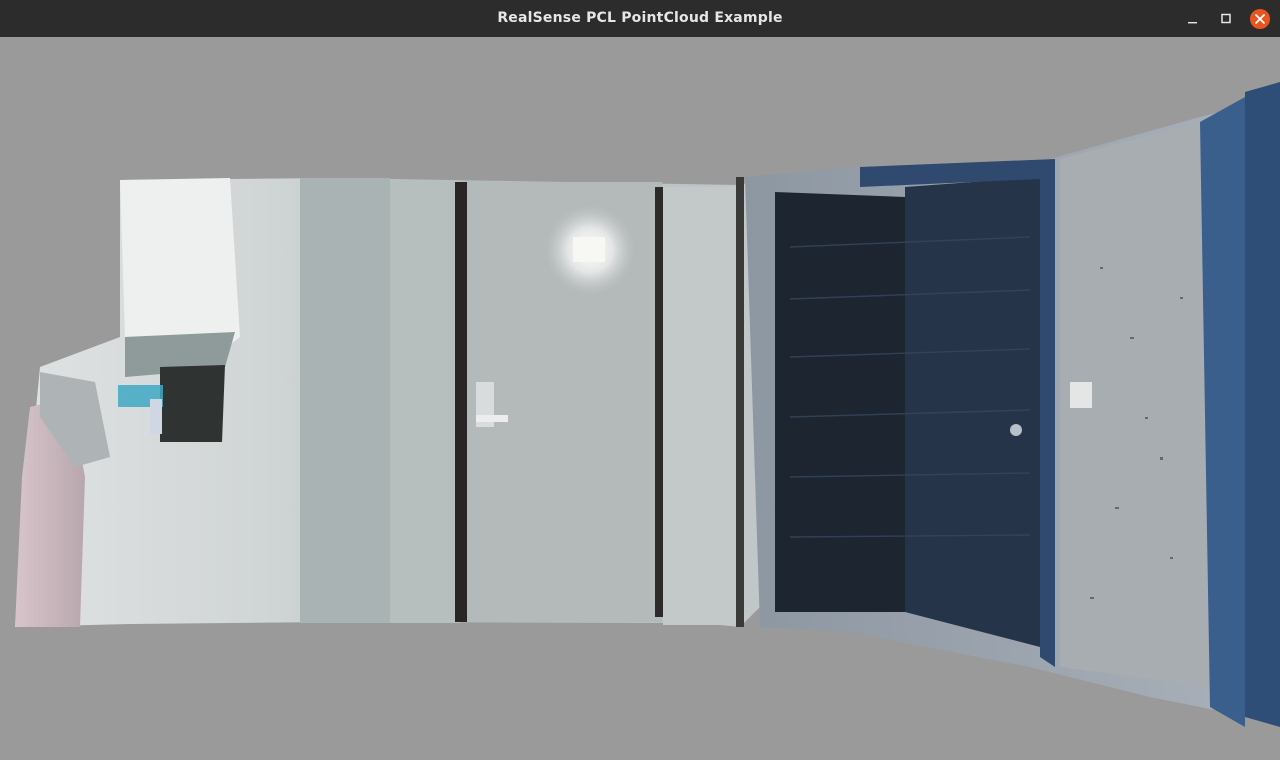 The image size is (1280, 760). I want to click on title-bar: RealSense PCL PointCloud Example, so click(640, 18).